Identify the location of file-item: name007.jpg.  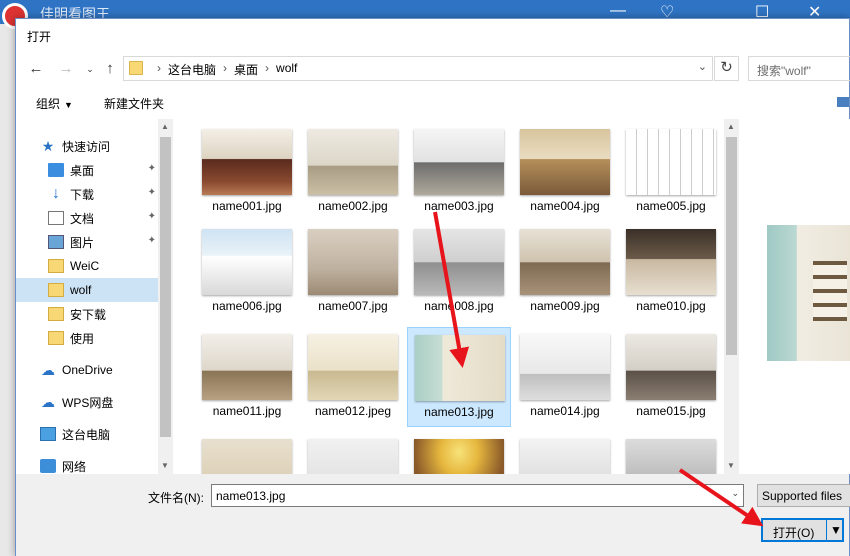
(353, 272).